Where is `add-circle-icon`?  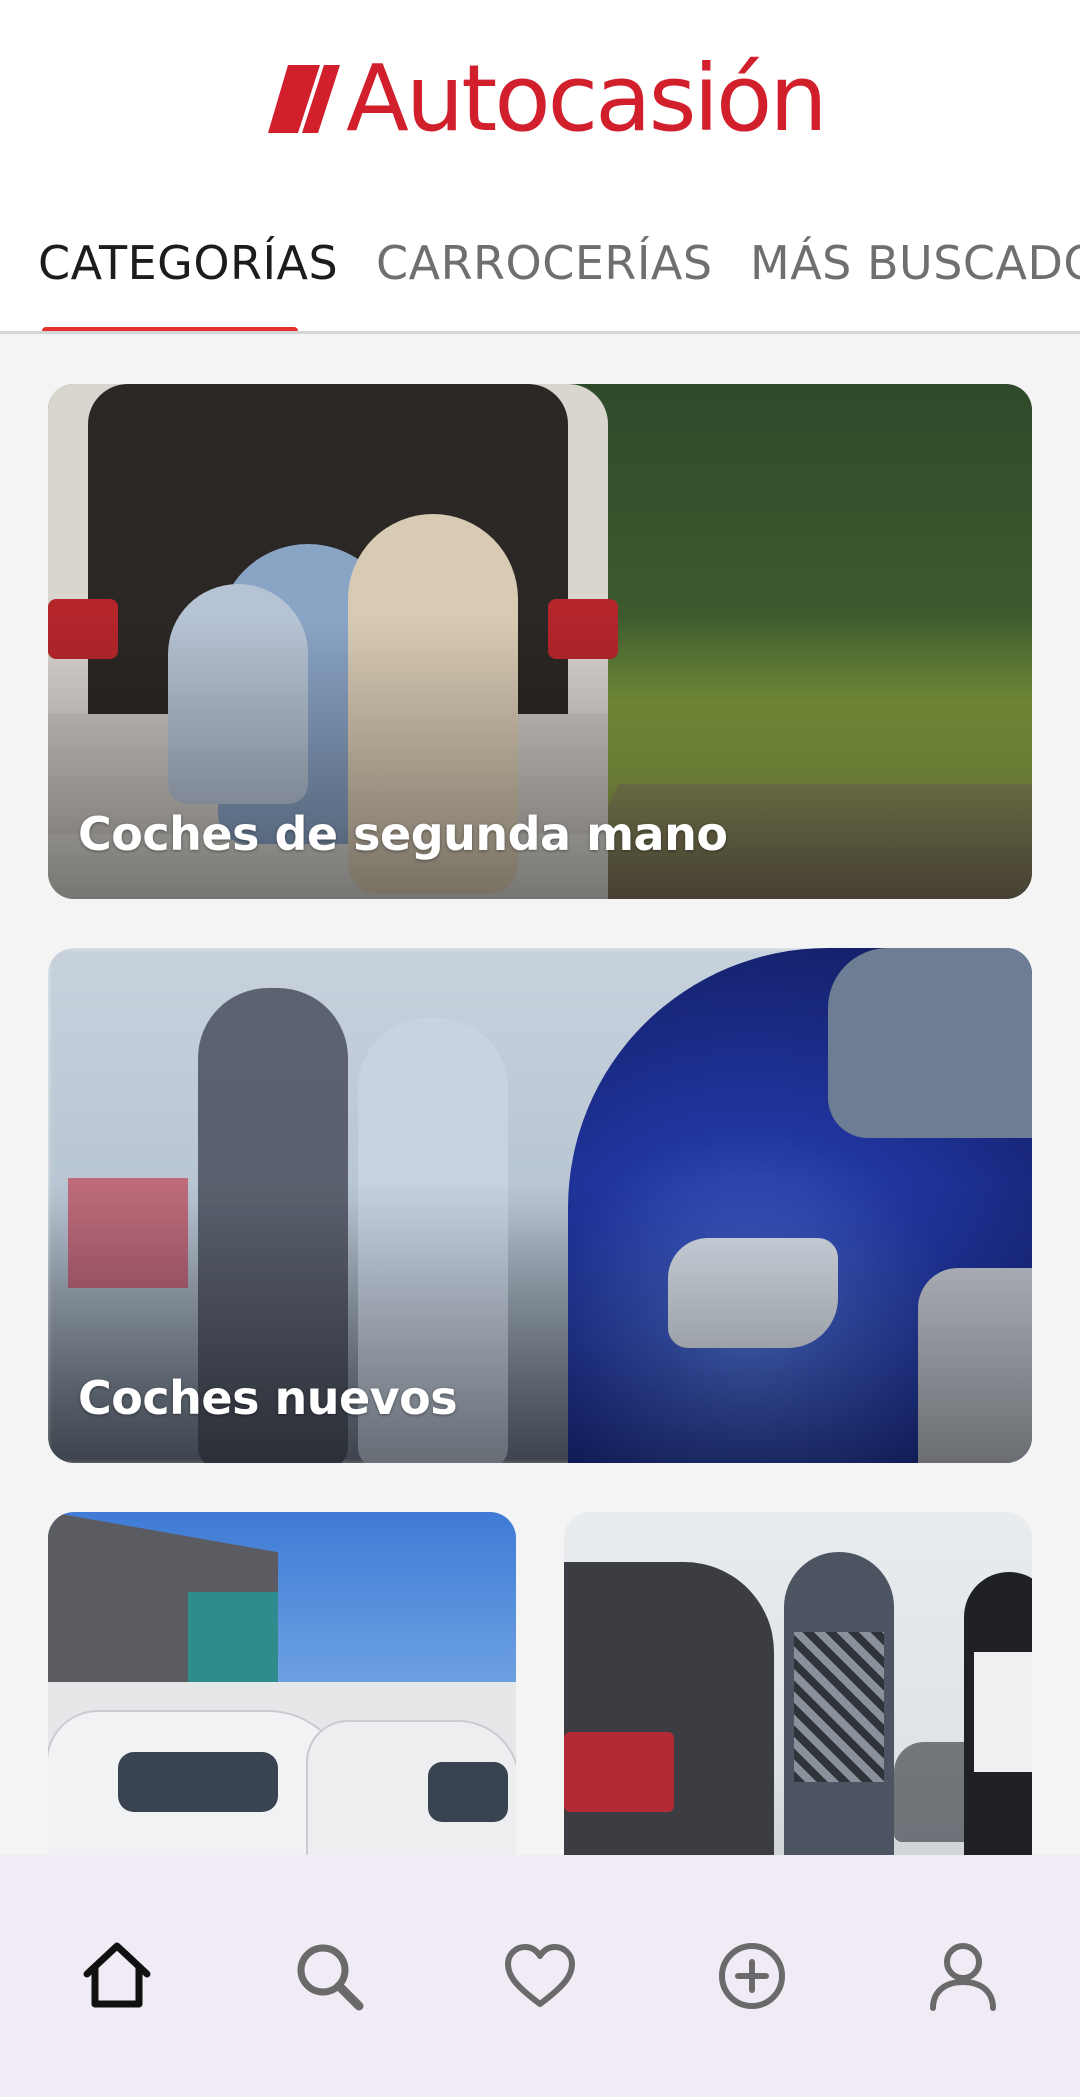
add-circle-icon is located at coordinates (752, 1976).